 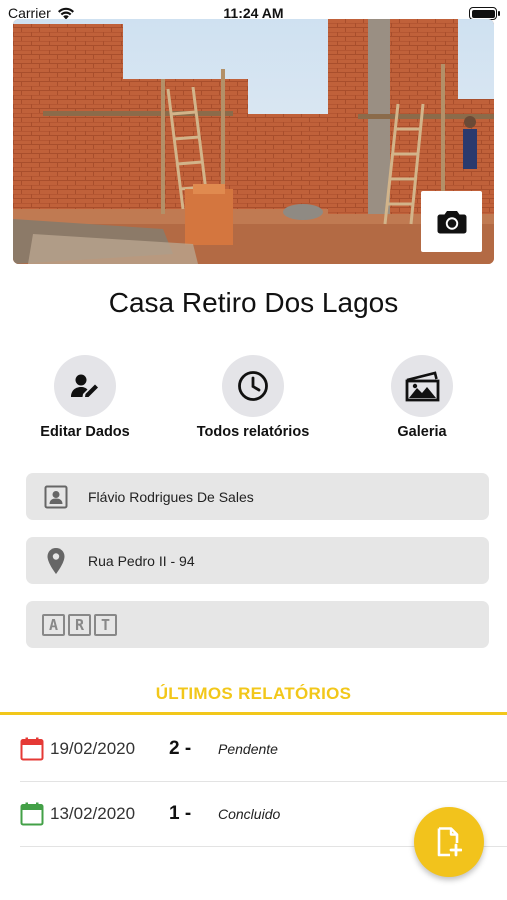 What do you see at coordinates (32, 749) in the screenshot?
I see `calendar-red-icon` at bounding box center [32, 749].